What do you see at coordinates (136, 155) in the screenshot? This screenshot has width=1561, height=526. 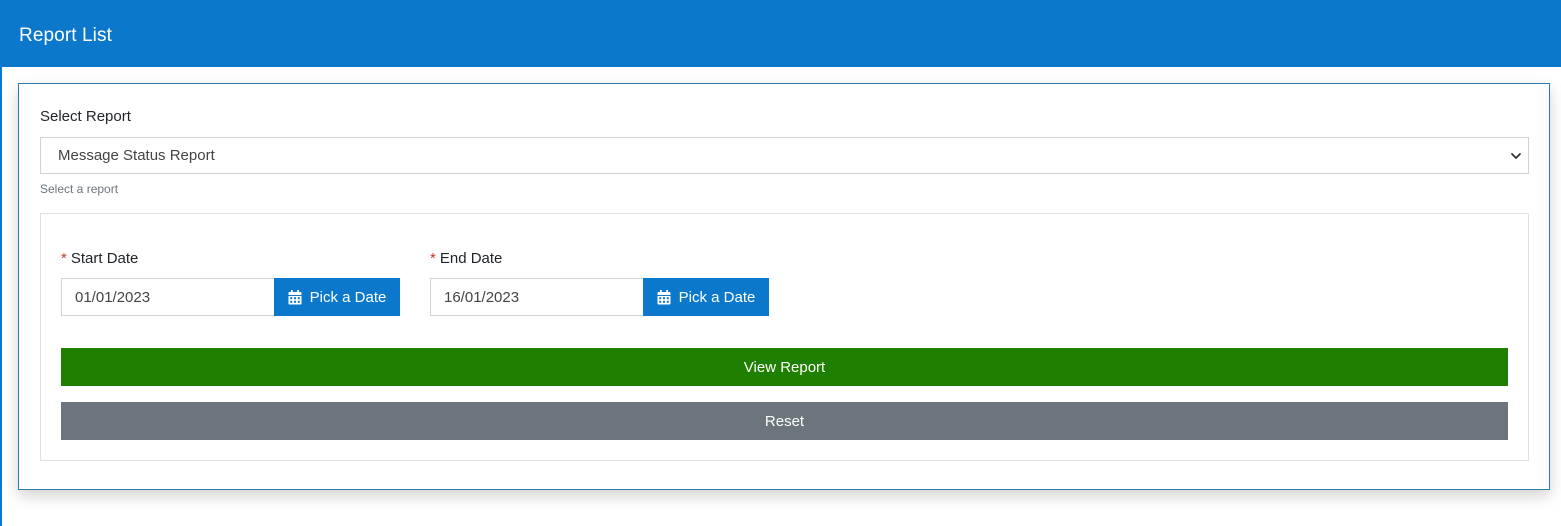 I see `report-select-value: Message Status Report` at bounding box center [136, 155].